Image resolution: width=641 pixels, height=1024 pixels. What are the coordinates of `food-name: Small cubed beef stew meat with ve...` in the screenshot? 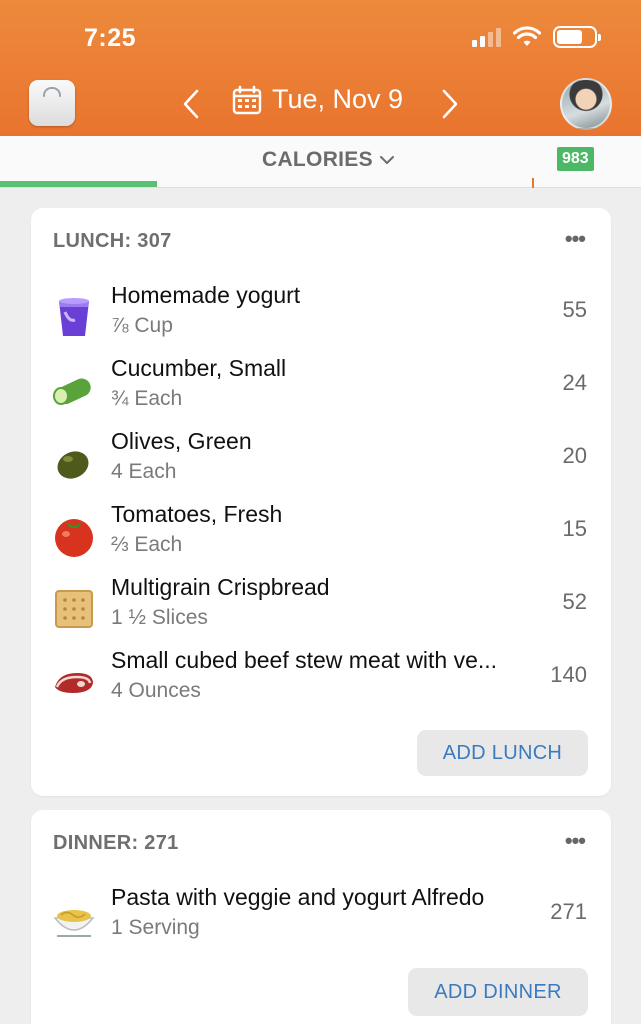 It's located at (304, 660).